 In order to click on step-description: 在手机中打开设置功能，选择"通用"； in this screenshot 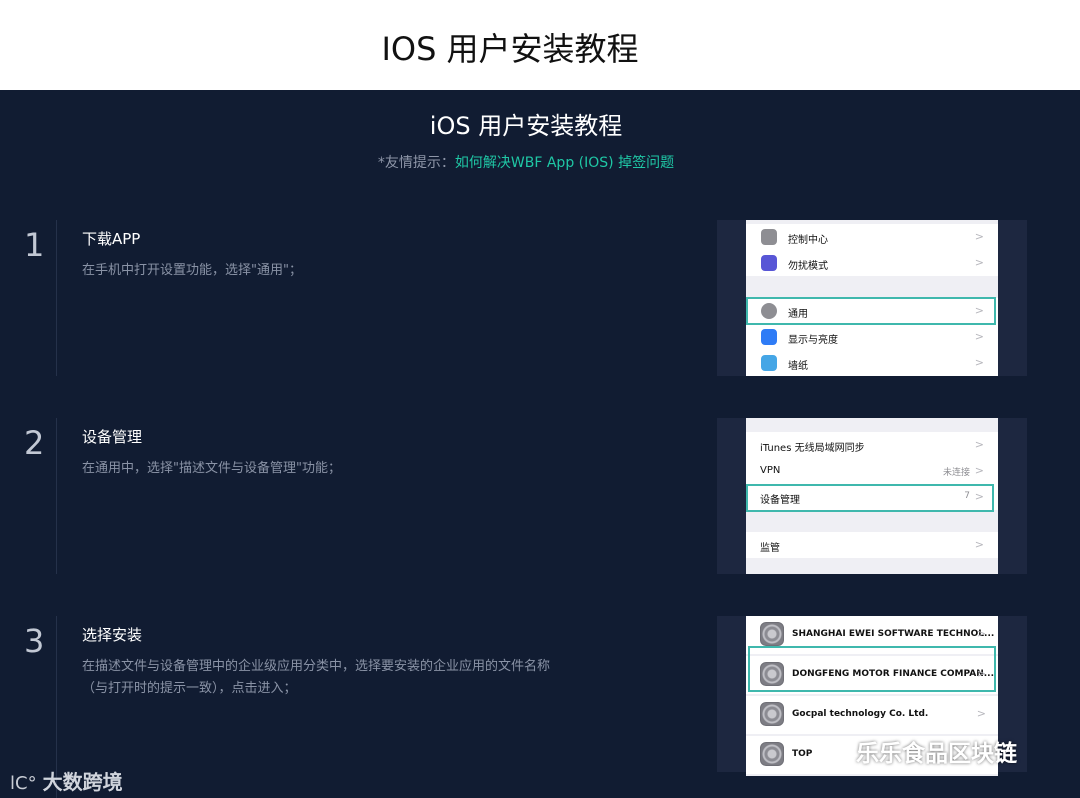, I will do `click(192, 270)`.